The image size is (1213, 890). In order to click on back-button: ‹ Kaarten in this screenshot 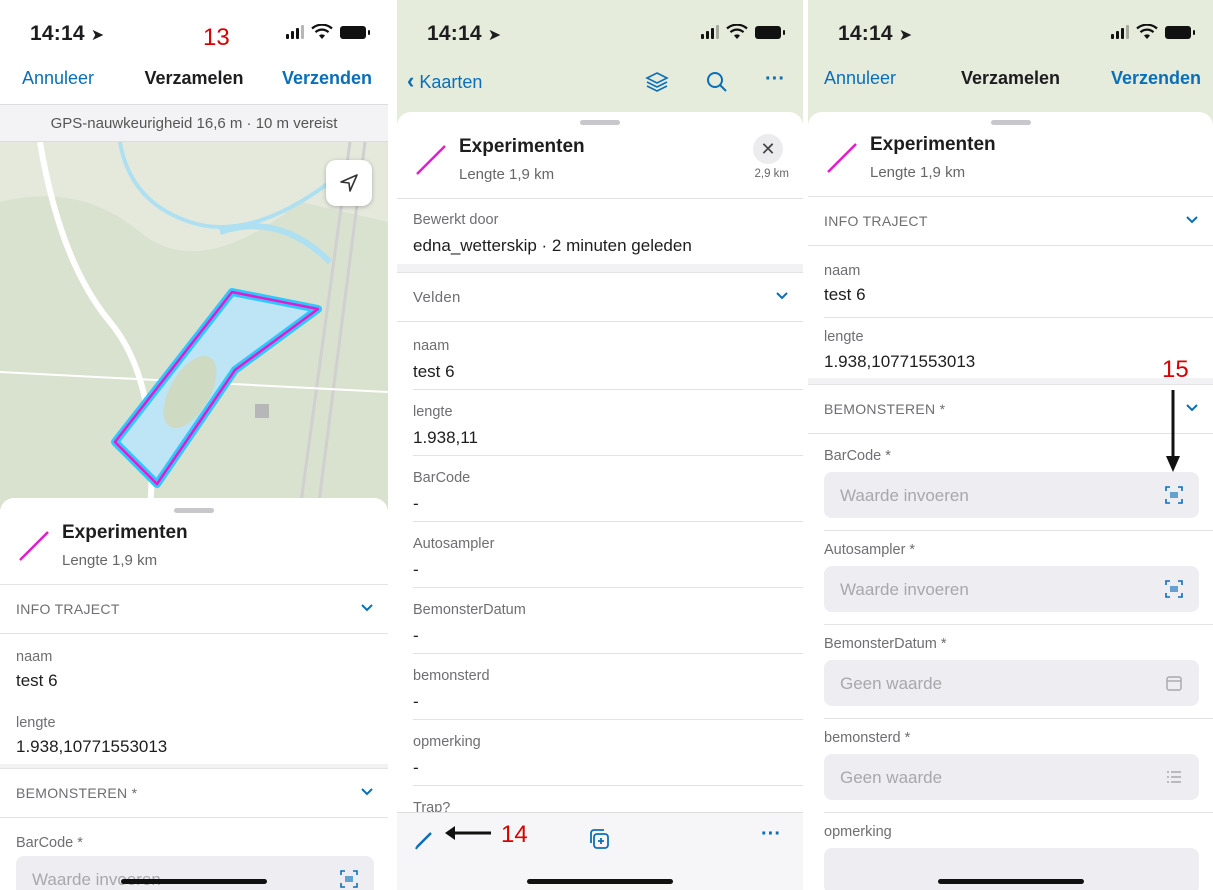, I will do `click(444, 81)`.